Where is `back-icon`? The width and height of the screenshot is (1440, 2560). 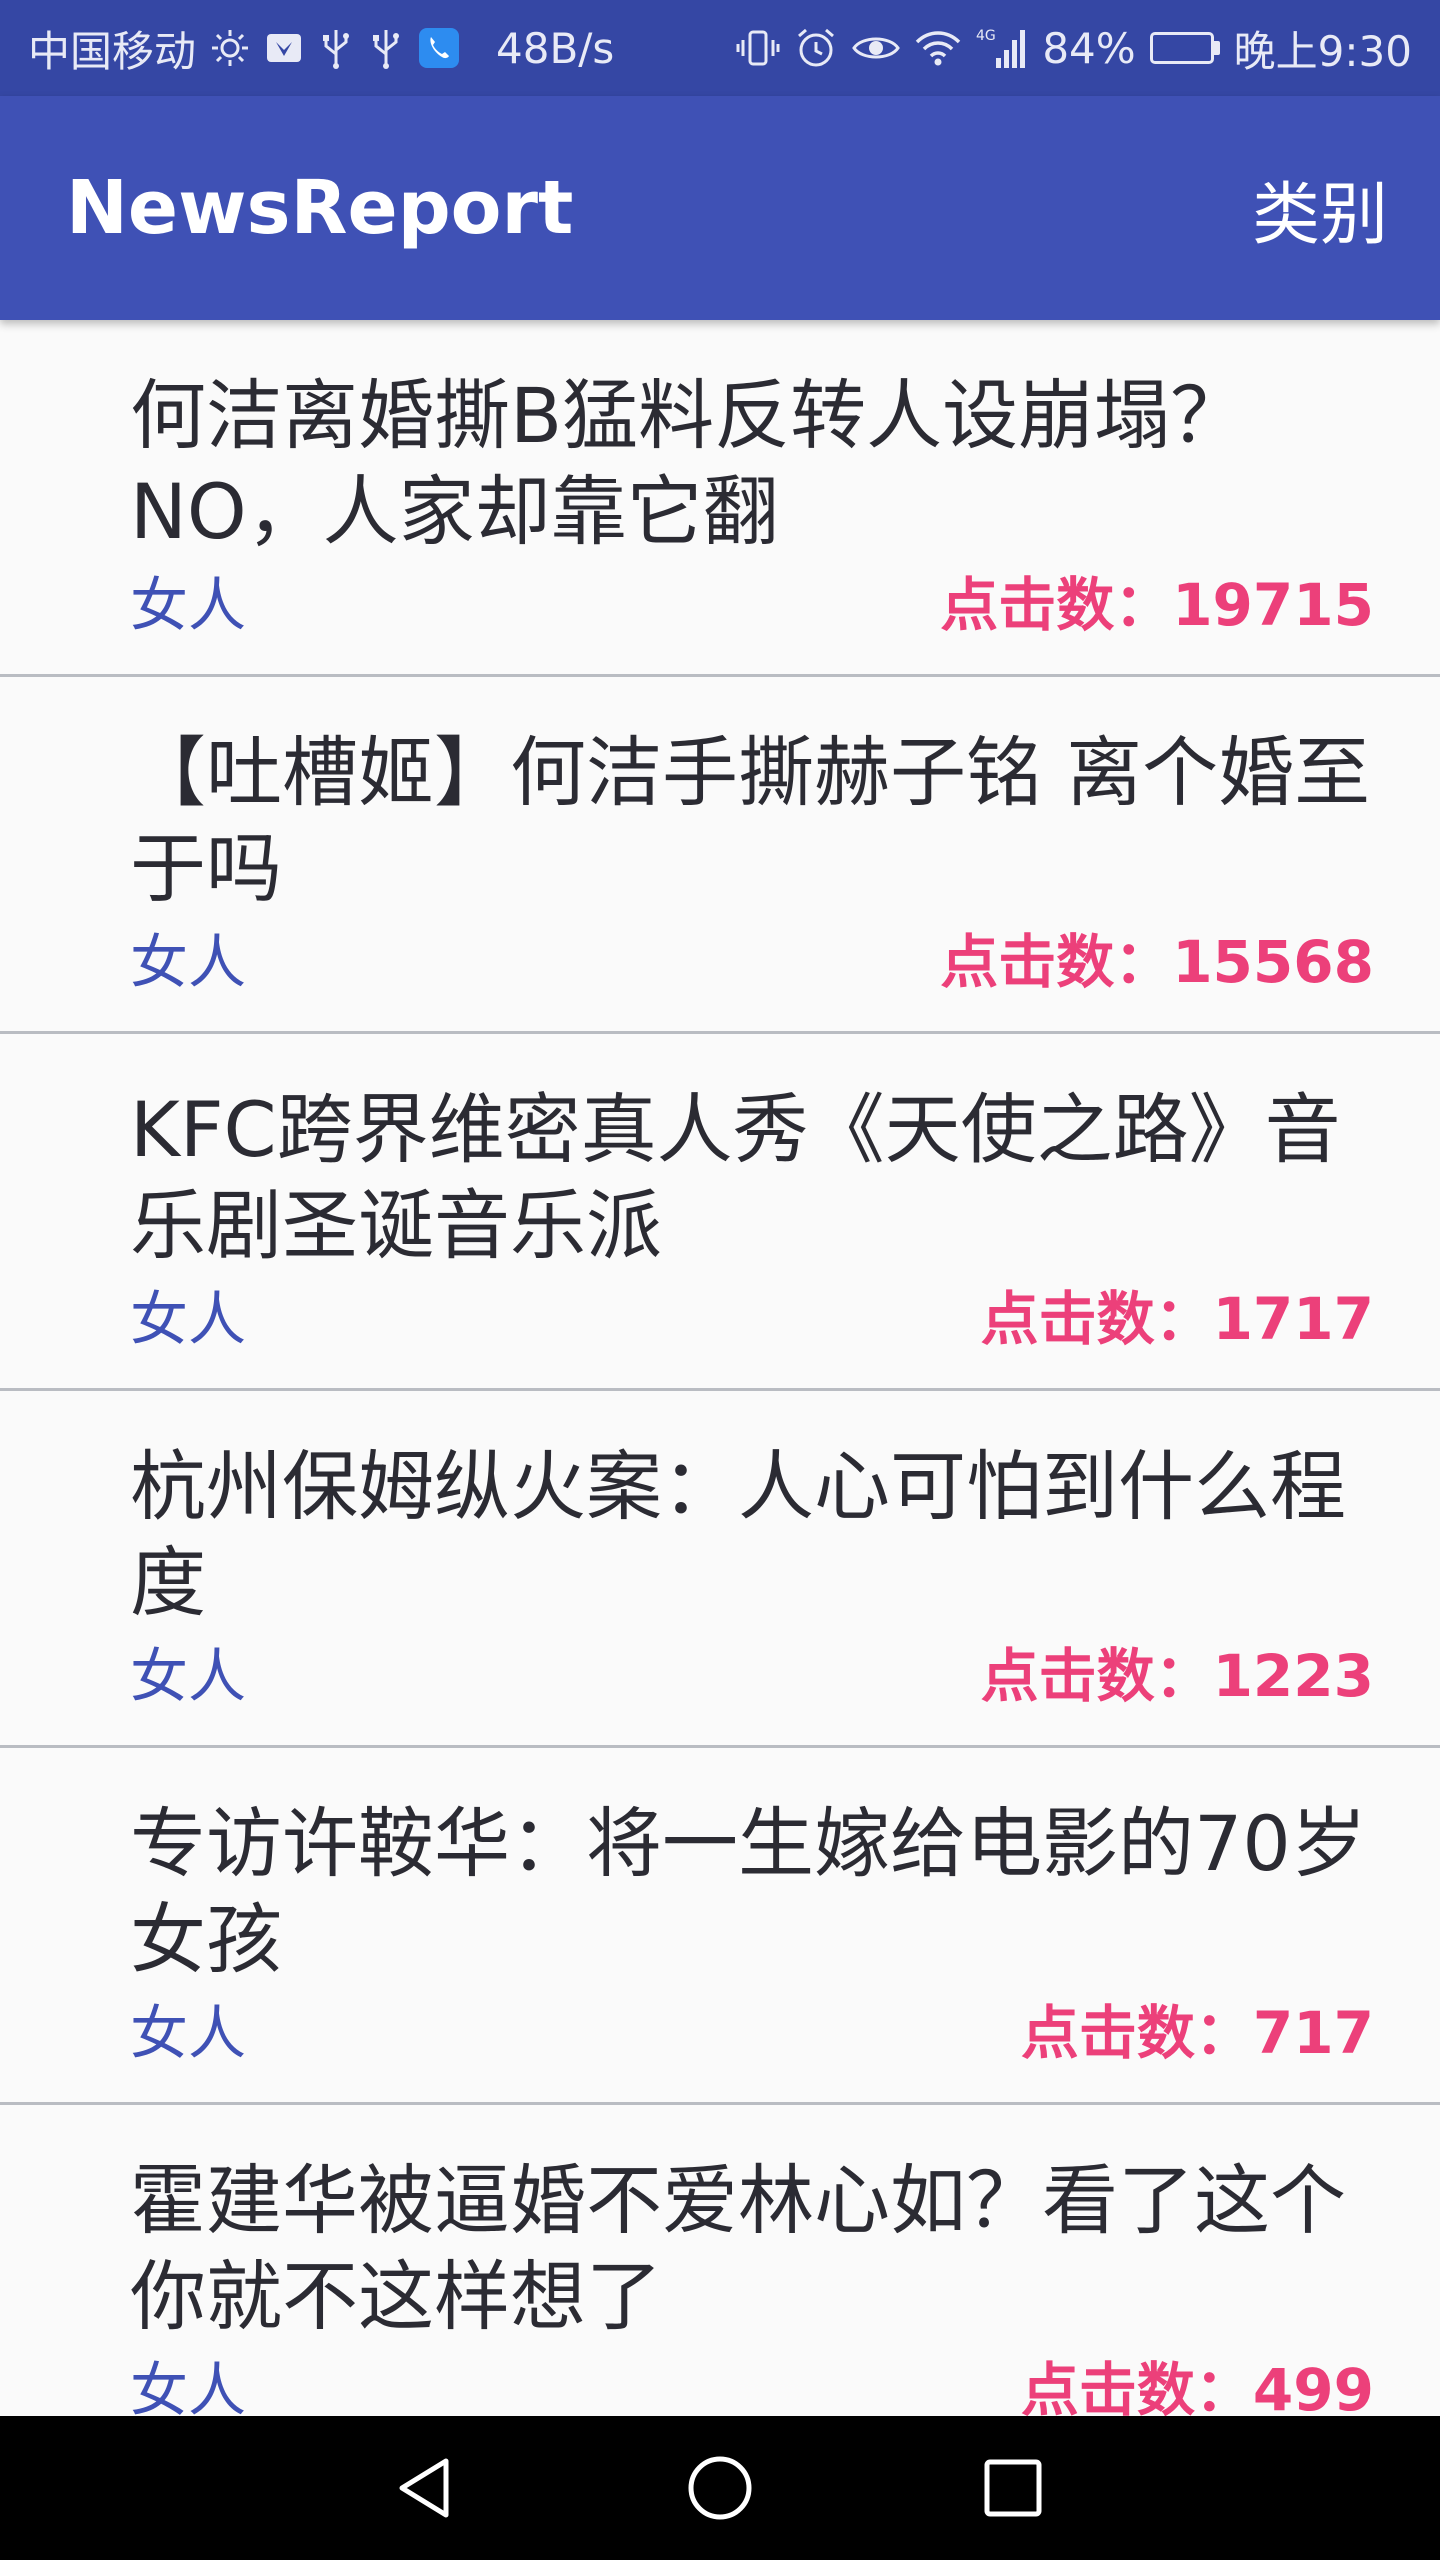
back-icon is located at coordinates (427, 2488).